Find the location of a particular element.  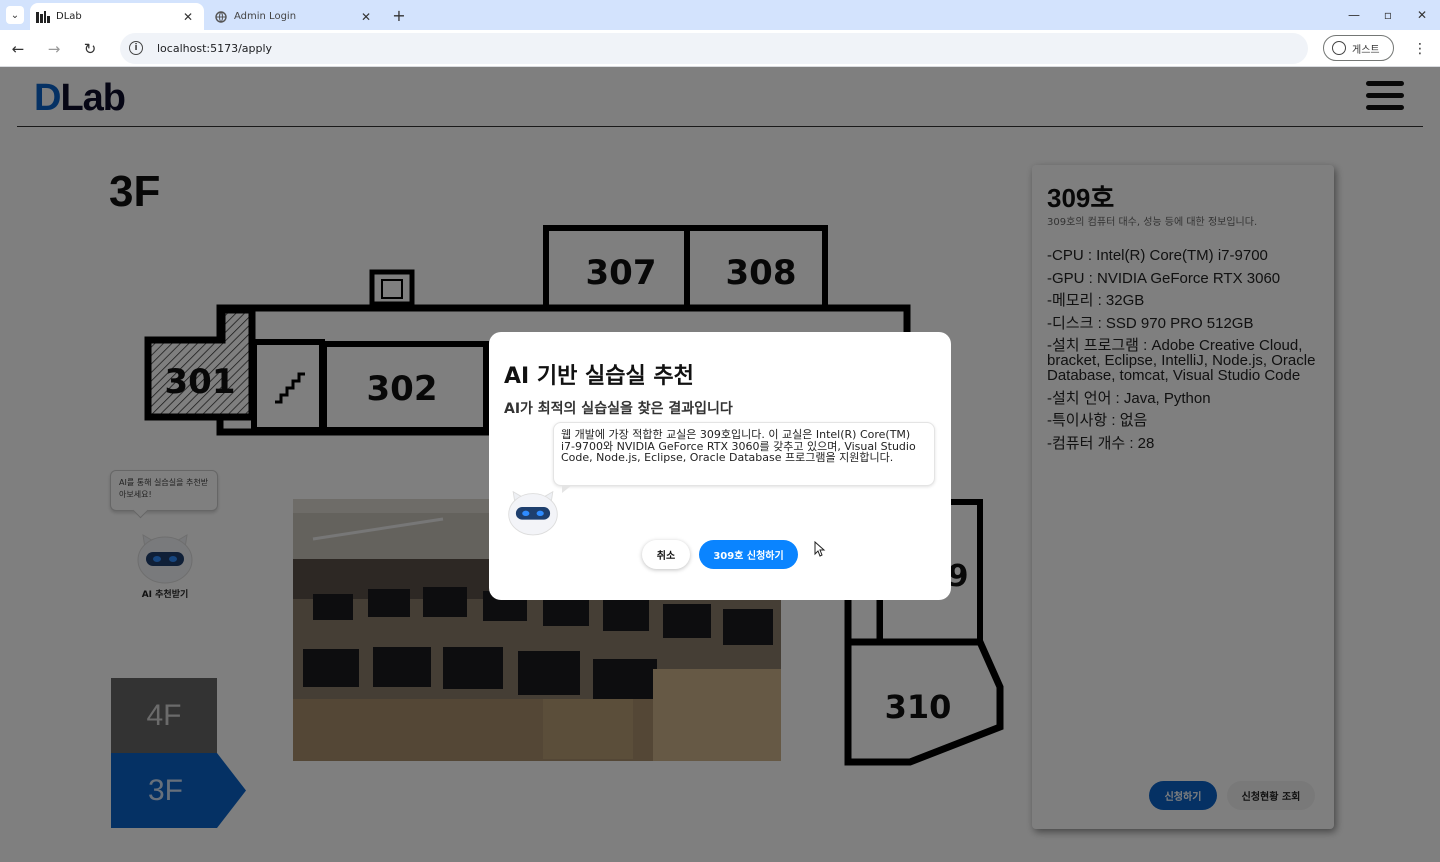

tab-title: Admin Login is located at coordinates (265, 16).